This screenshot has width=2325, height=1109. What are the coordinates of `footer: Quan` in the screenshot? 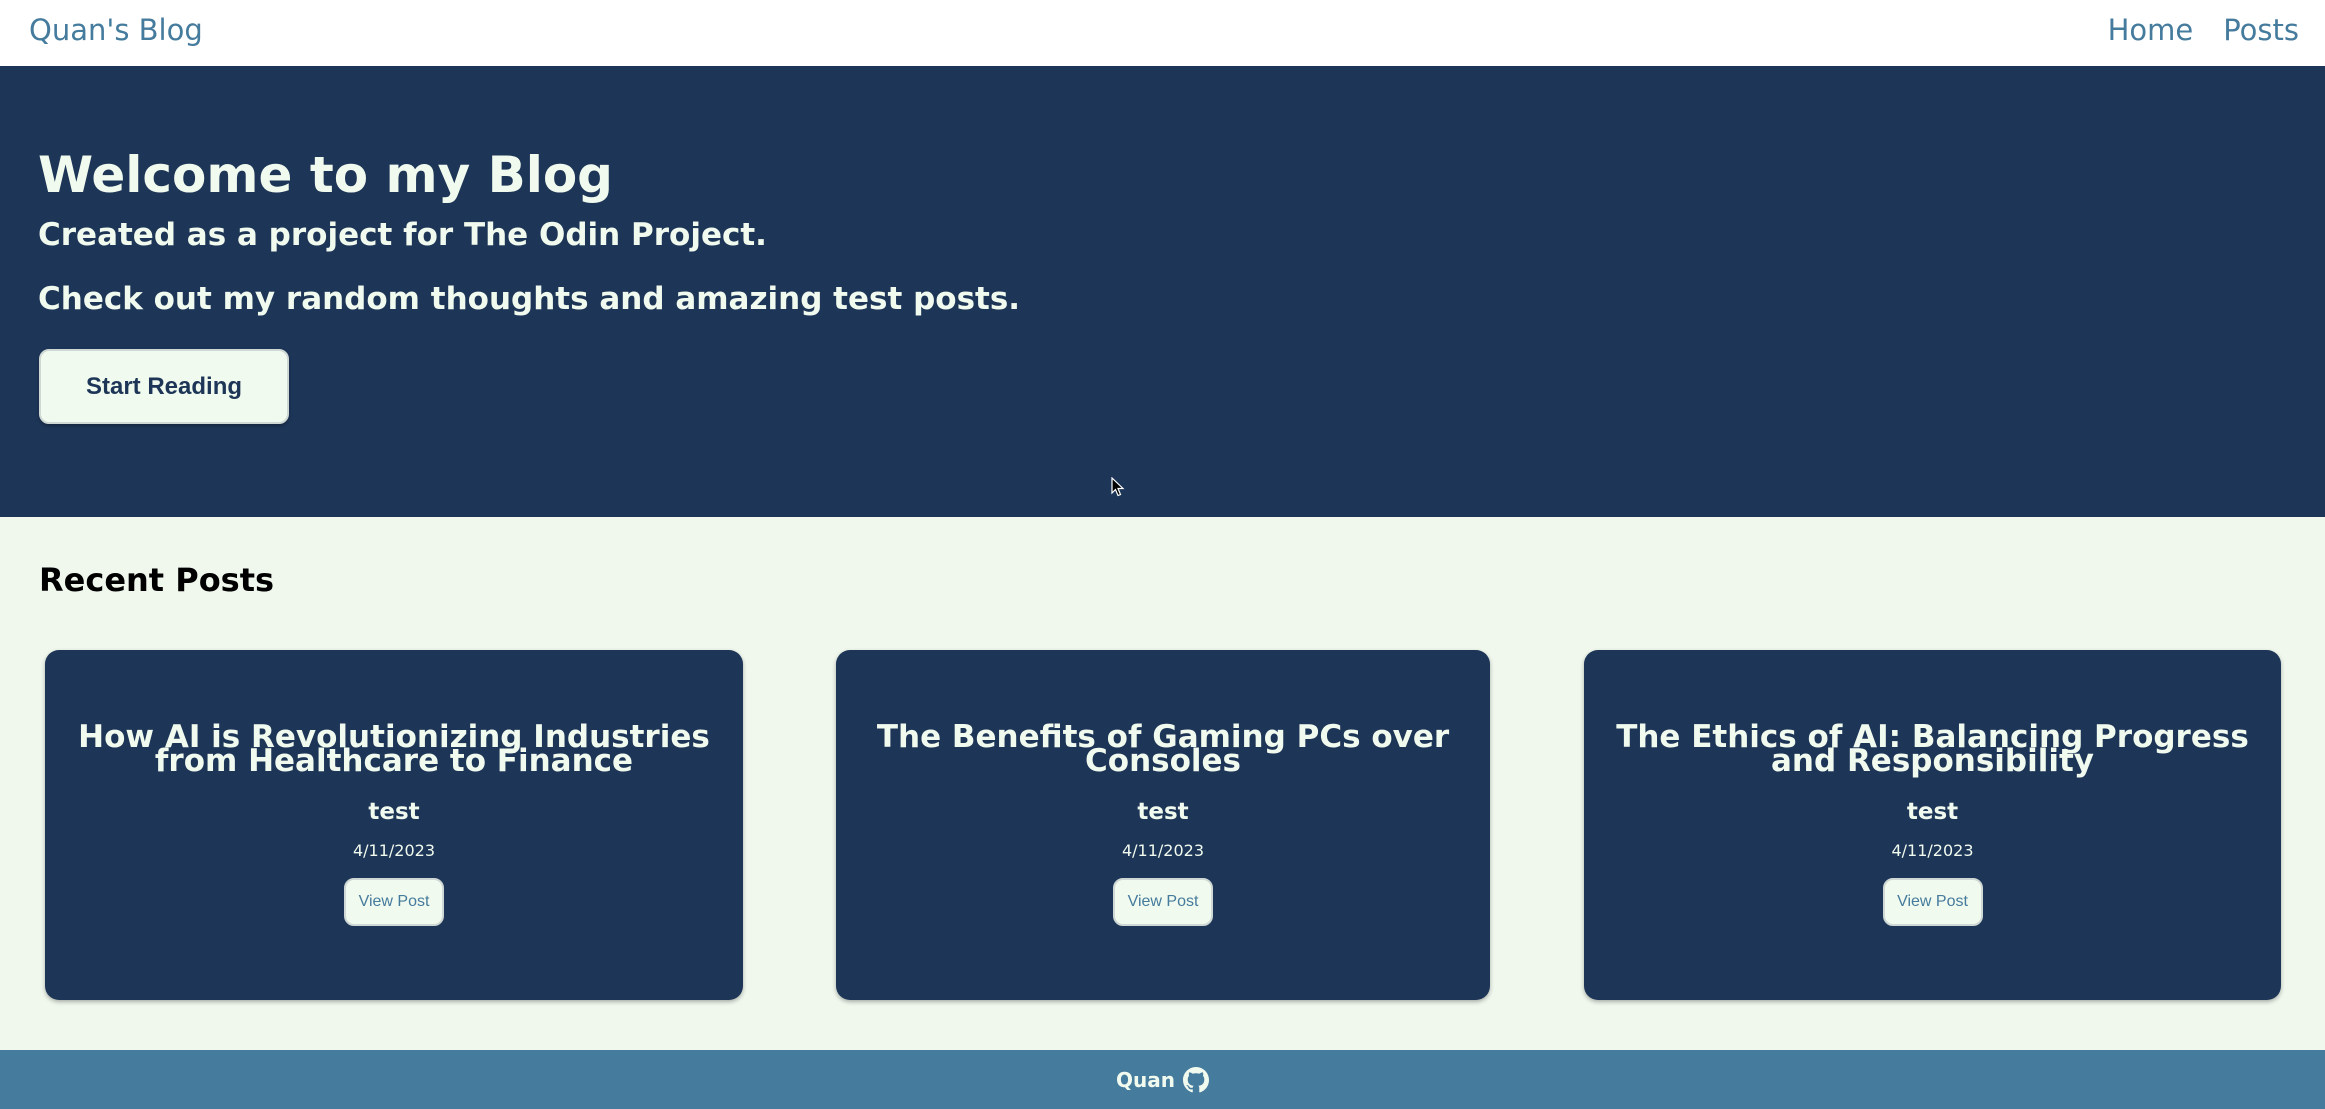 It's located at (1162, 1079).